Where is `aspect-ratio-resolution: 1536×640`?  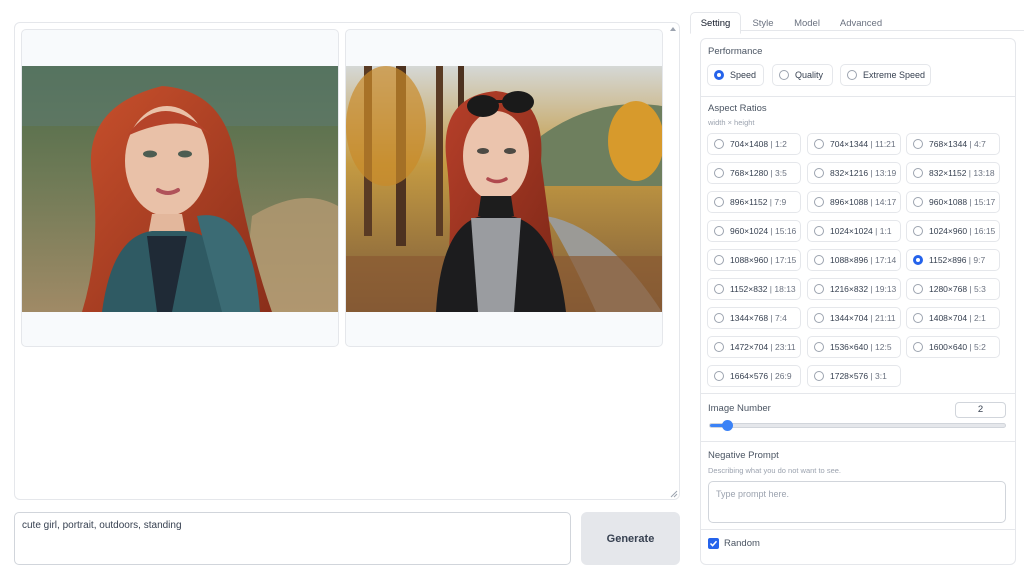 aspect-ratio-resolution: 1536×640 is located at coordinates (849, 347).